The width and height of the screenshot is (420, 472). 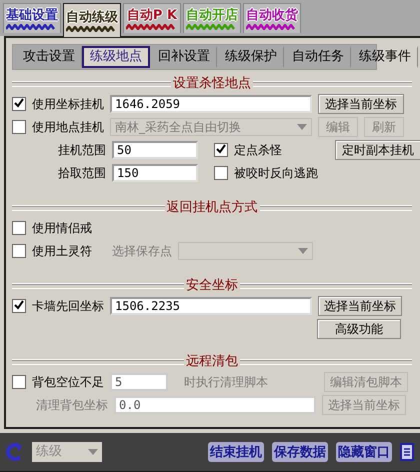 What do you see at coordinates (68, 104) in the screenshot?
I see `checkbox-label: 使用坐标挂机` at bounding box center [68, 104].